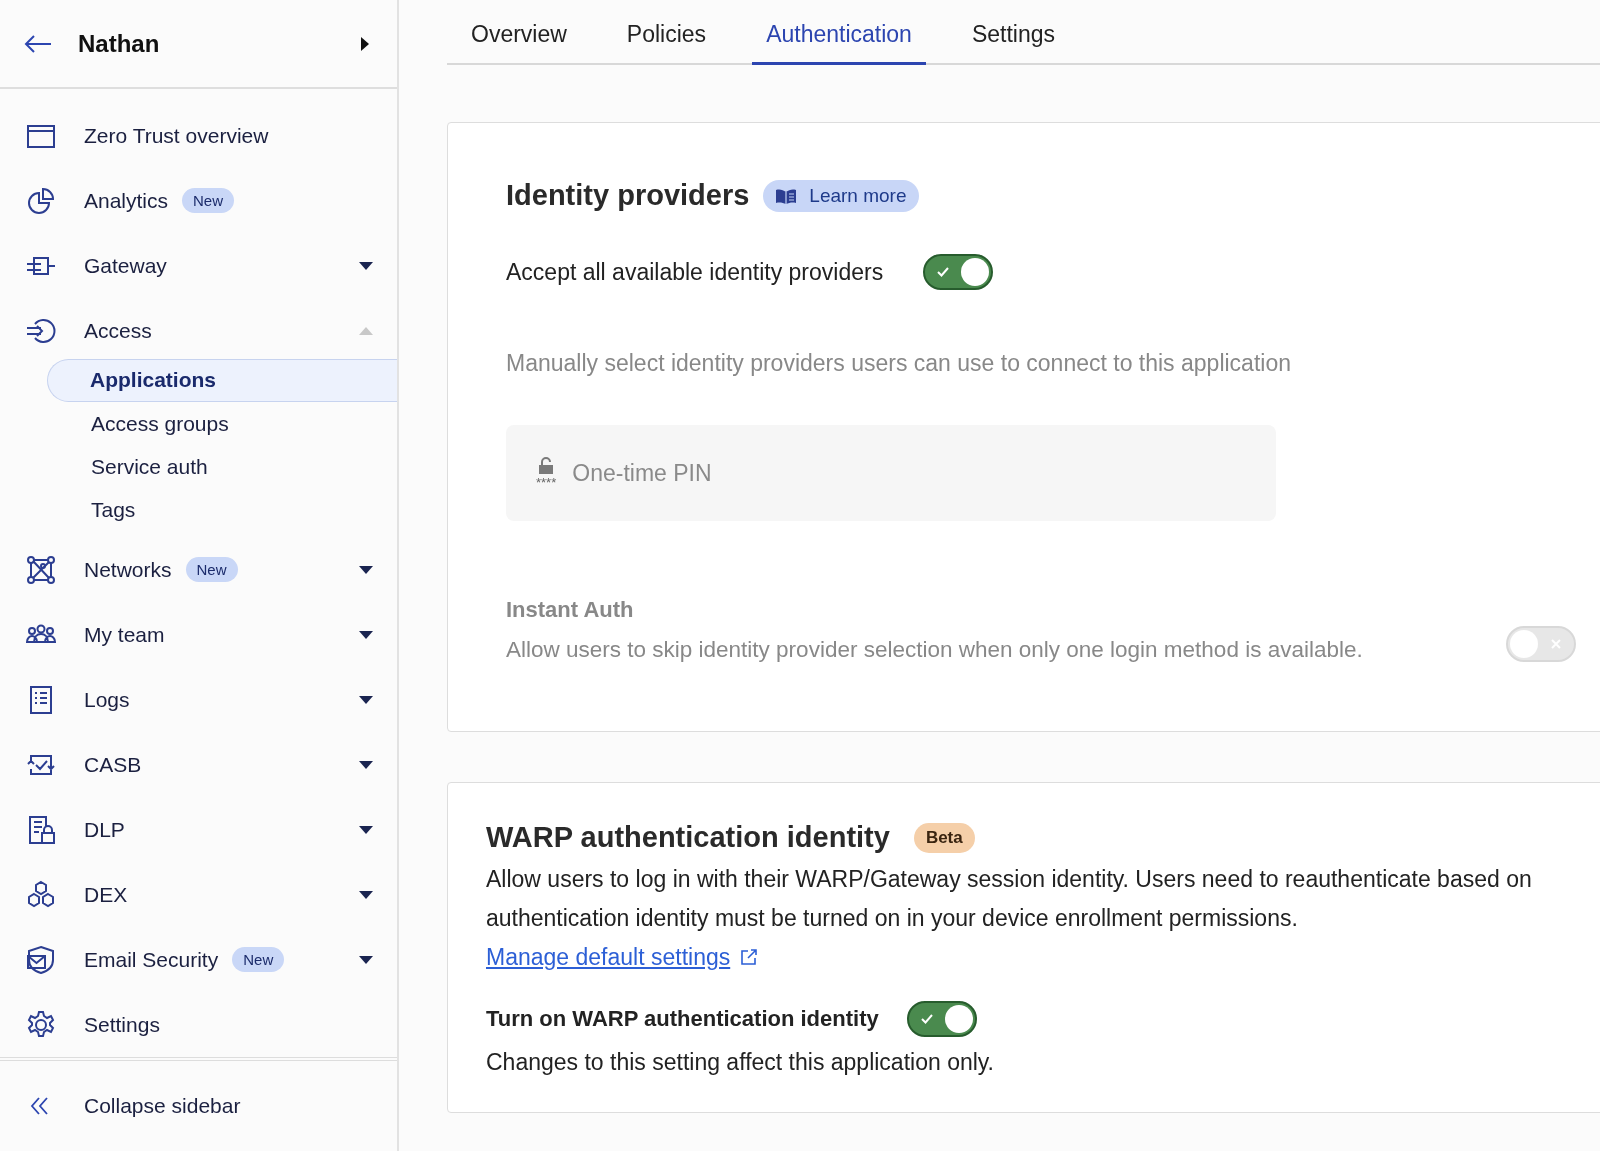 The image size is (1600, 1151). I want to click on sidebar-item-label: Email Security, so click(151, 959).